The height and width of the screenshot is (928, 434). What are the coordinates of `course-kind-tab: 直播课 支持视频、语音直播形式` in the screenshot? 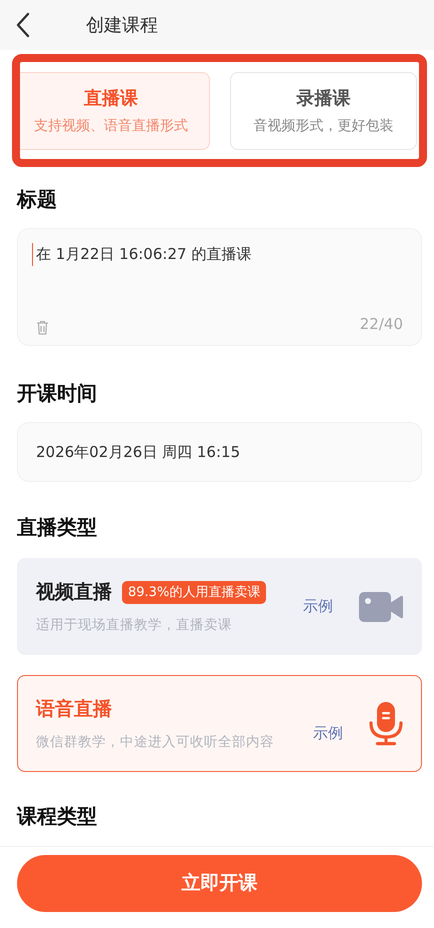 It's located at (115, 111).